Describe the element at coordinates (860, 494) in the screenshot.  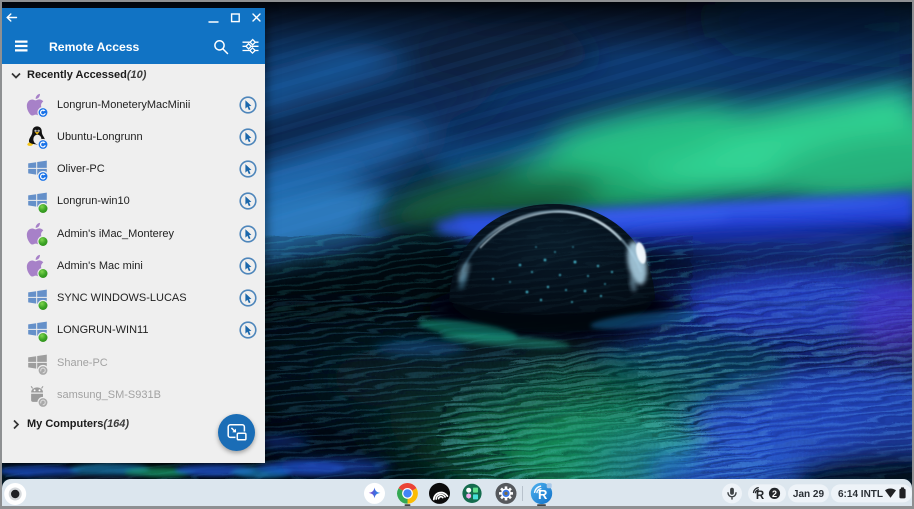
I see `svg-text: 6:14 INTL` at that location.